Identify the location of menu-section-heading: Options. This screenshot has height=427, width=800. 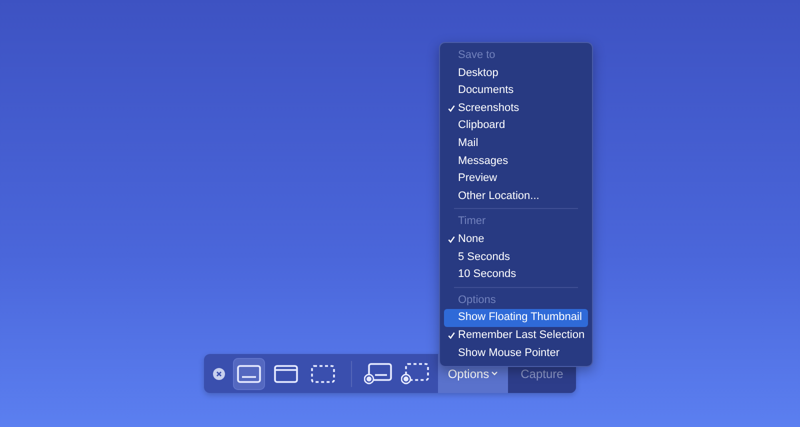
(477, 300).